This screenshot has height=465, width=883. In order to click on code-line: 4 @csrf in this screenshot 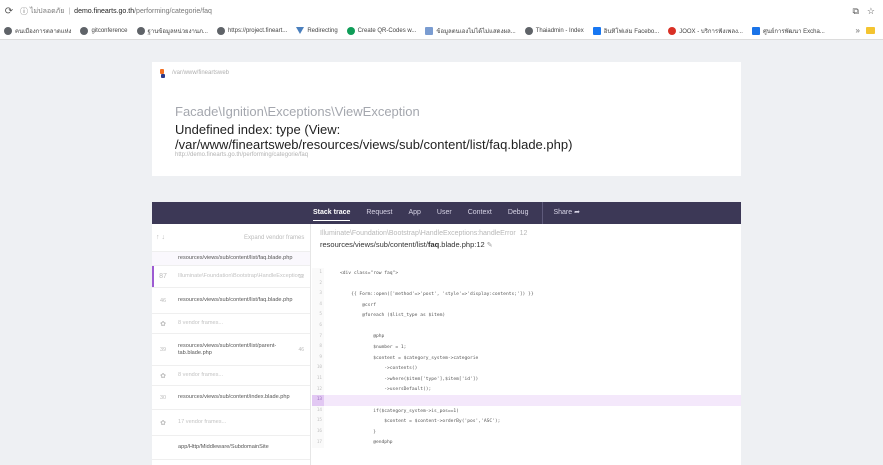, I will do `click(526, 305)`.